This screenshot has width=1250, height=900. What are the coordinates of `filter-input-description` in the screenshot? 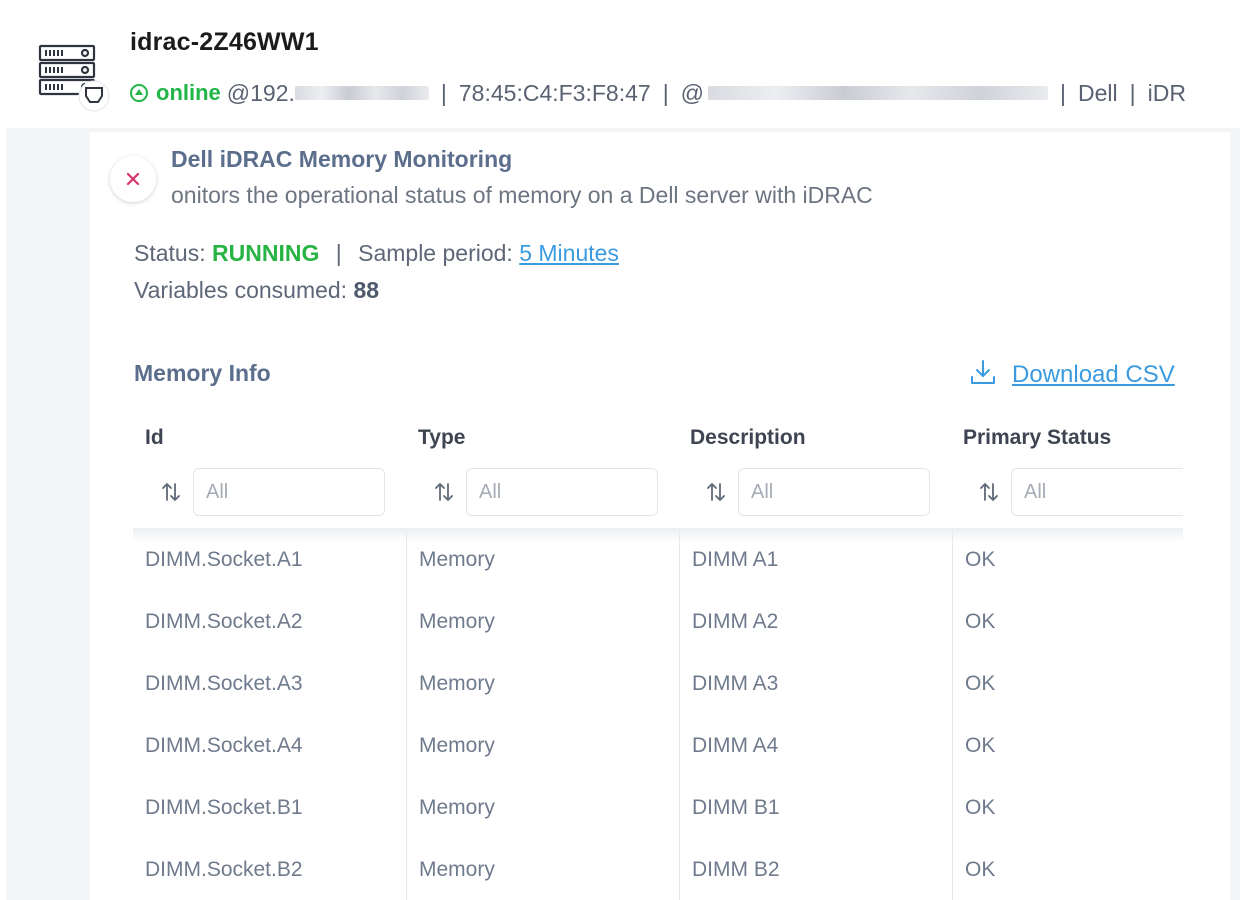 It's located at (834, 492).